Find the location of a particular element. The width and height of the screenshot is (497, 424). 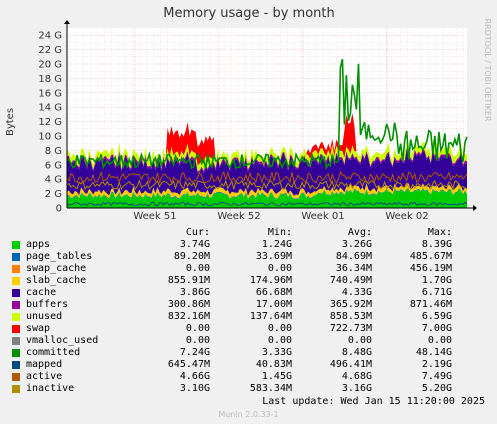

legend-label: active is located at coordinates (44, 376).